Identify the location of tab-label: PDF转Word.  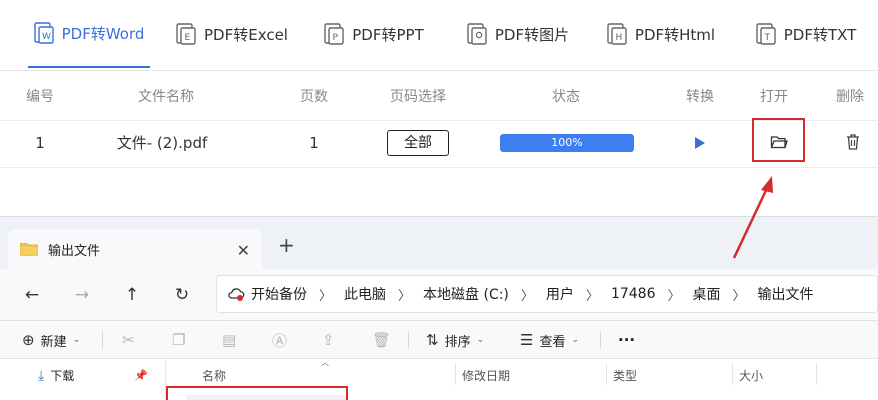
(103, 33).